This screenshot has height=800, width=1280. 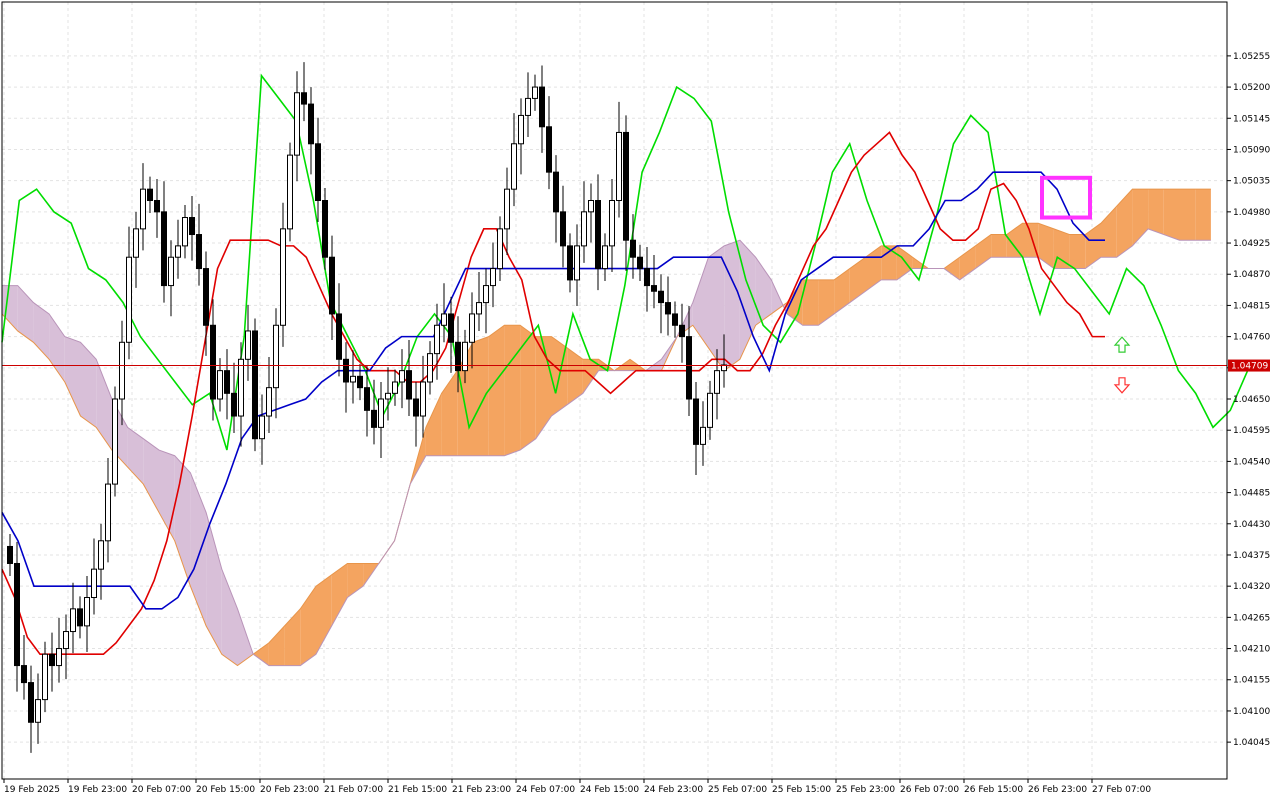 What do you see at coordinates (1251, 400) in the screenshot?
I see `y-tick-label: 1.04650` at bounding box center [1251, 400].